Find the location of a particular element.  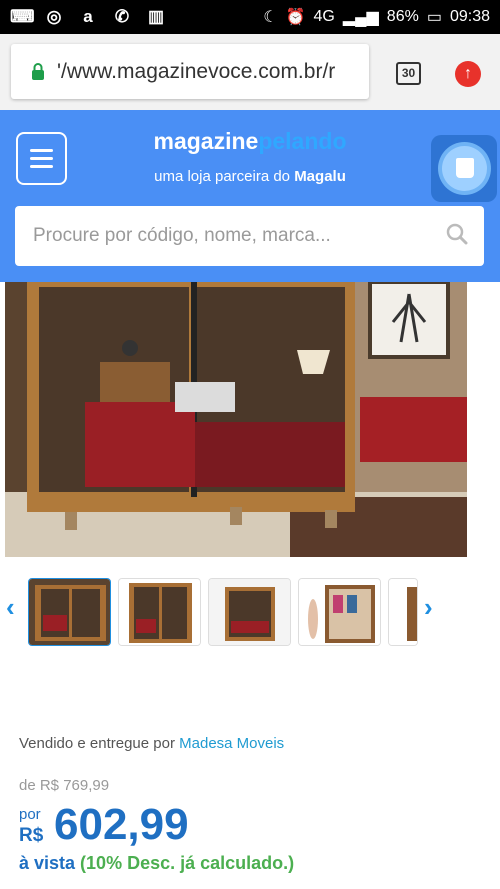

wardrobe-open-thumb is located at coordinates (339, 612).